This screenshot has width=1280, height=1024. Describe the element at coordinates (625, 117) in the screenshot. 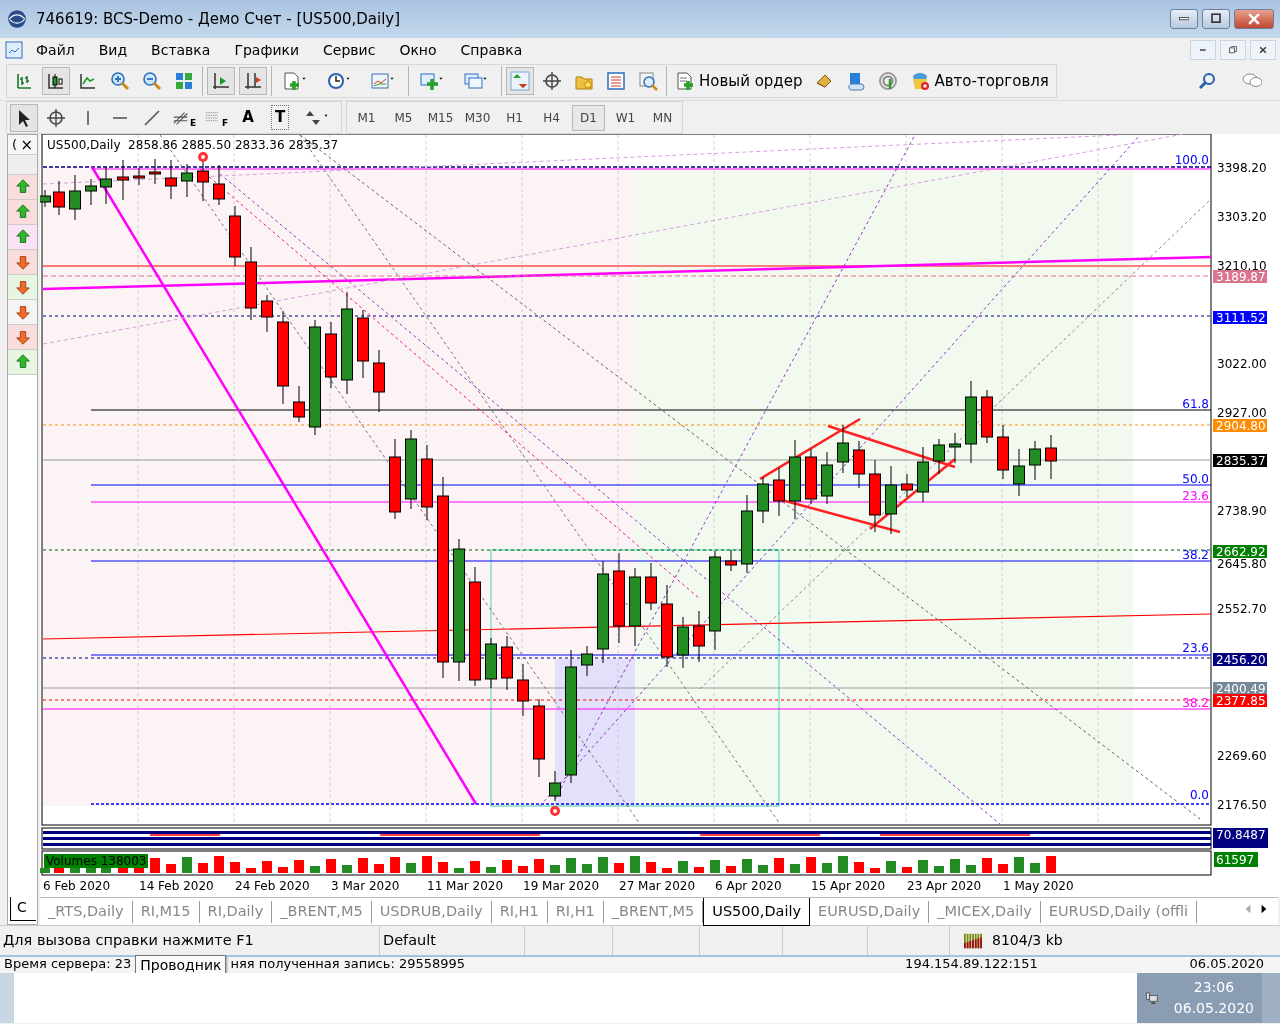

I see `timeframe-button: W1` at that location.